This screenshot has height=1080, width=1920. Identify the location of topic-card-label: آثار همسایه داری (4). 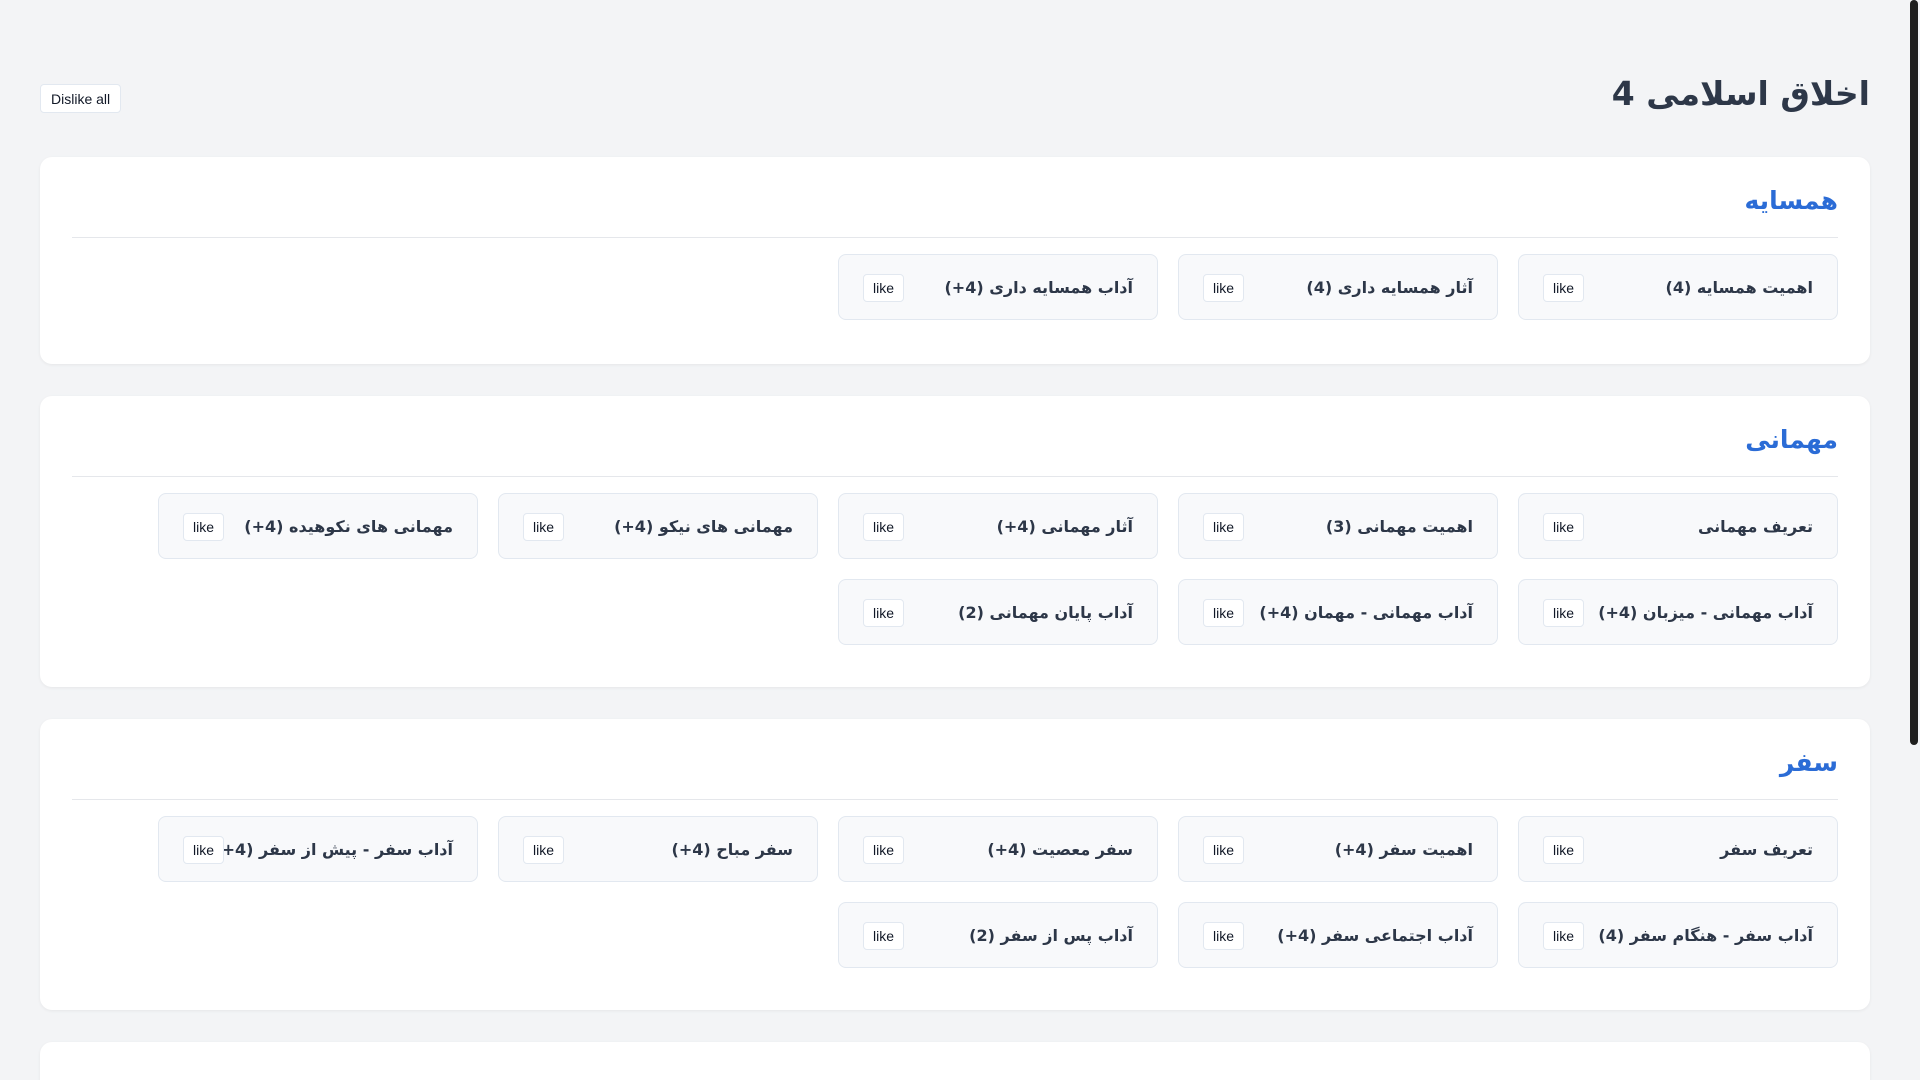
(1389, 287).